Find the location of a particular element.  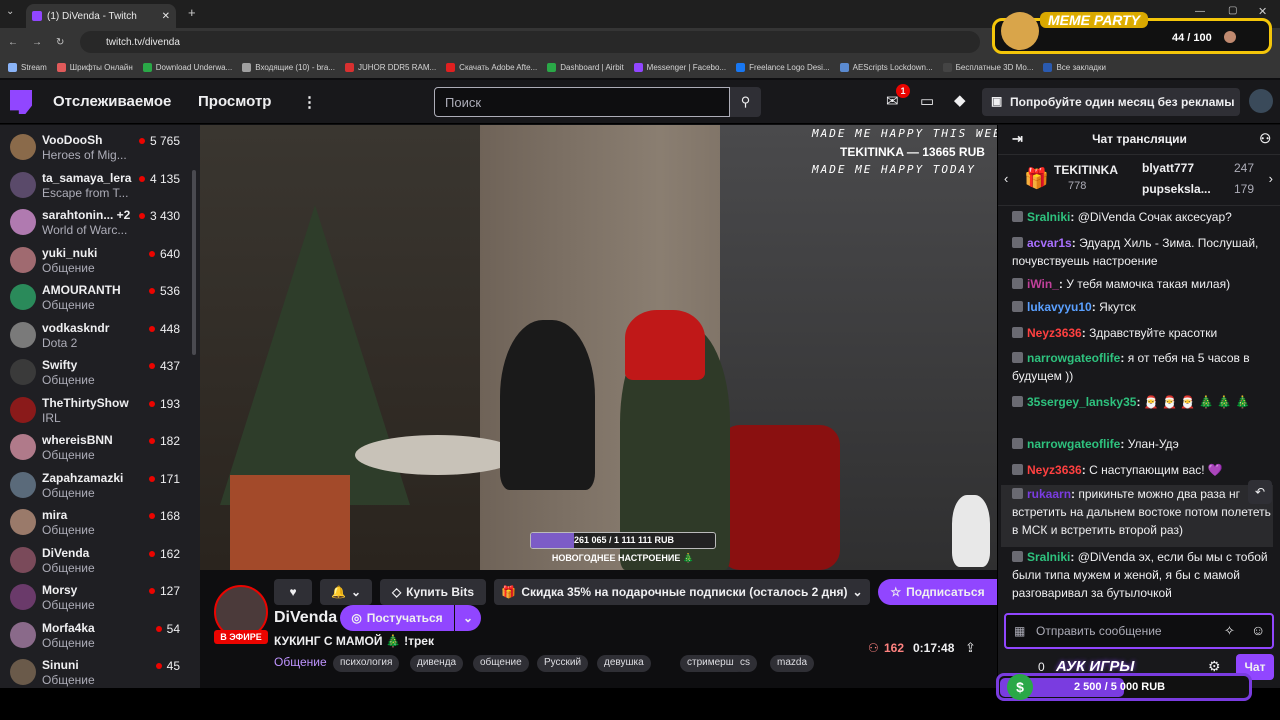

chat-input: ▦ Отправить сообщение ✧ ☺ is located at coordinates (1139, 631).